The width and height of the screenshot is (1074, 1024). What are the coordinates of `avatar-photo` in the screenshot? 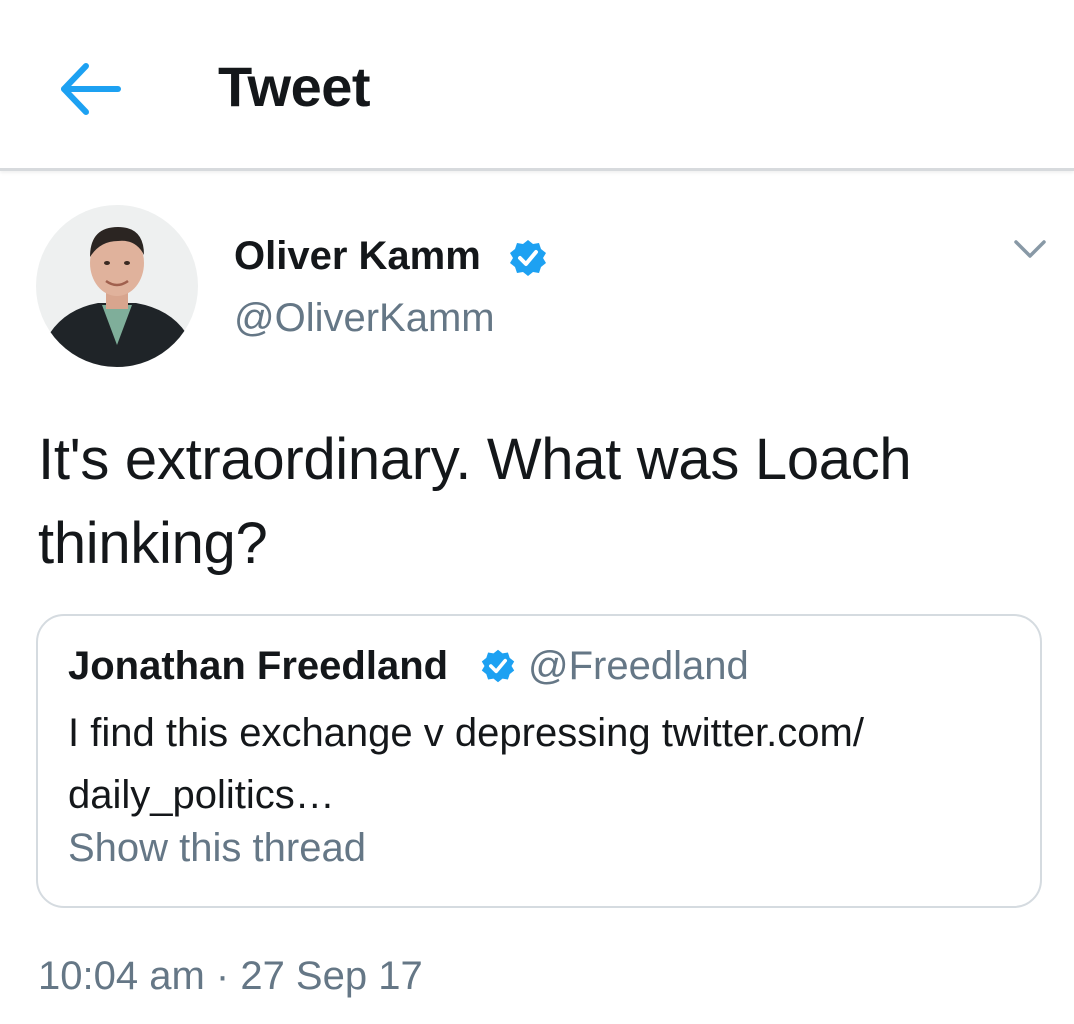 It's located at (117, 286).